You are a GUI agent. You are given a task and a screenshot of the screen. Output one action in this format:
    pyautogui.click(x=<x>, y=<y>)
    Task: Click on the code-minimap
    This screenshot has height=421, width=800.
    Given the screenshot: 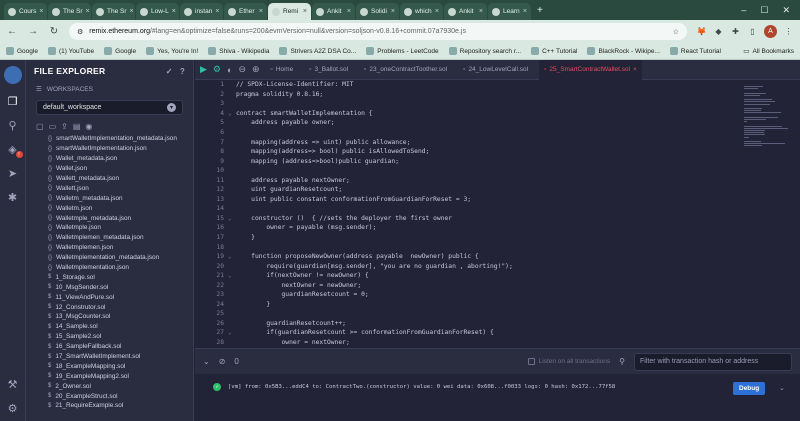 What is the action you would take?
    pyautogui.click(x=770, y=214)
    